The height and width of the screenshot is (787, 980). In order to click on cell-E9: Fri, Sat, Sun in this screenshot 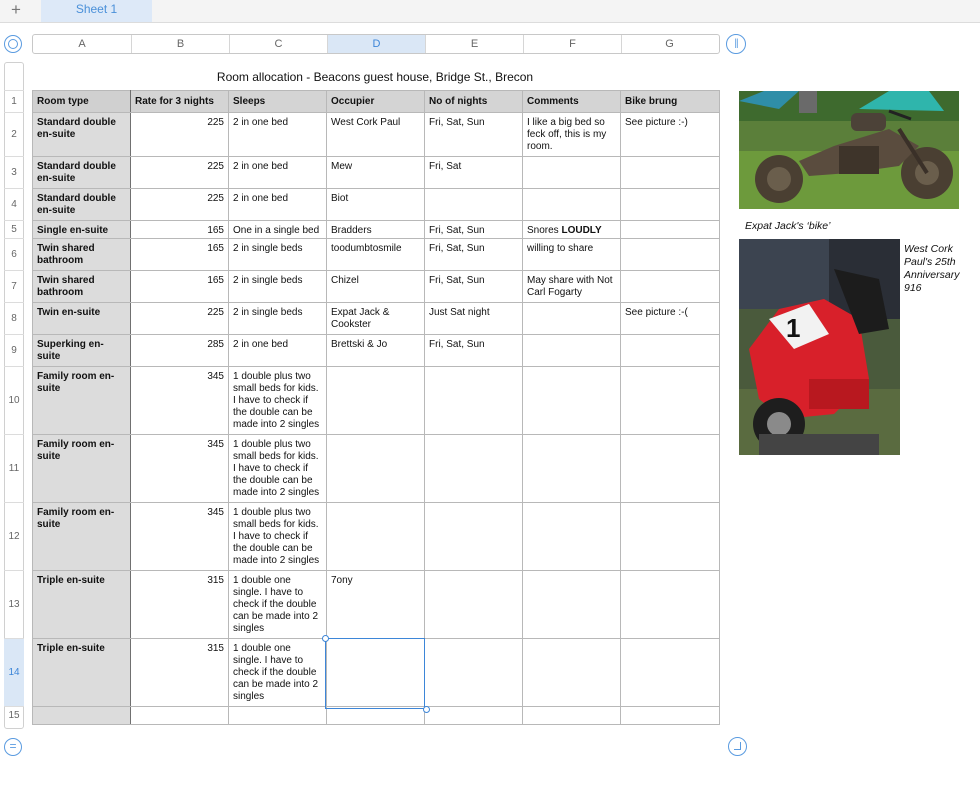, I will do `click(473, 350)`.